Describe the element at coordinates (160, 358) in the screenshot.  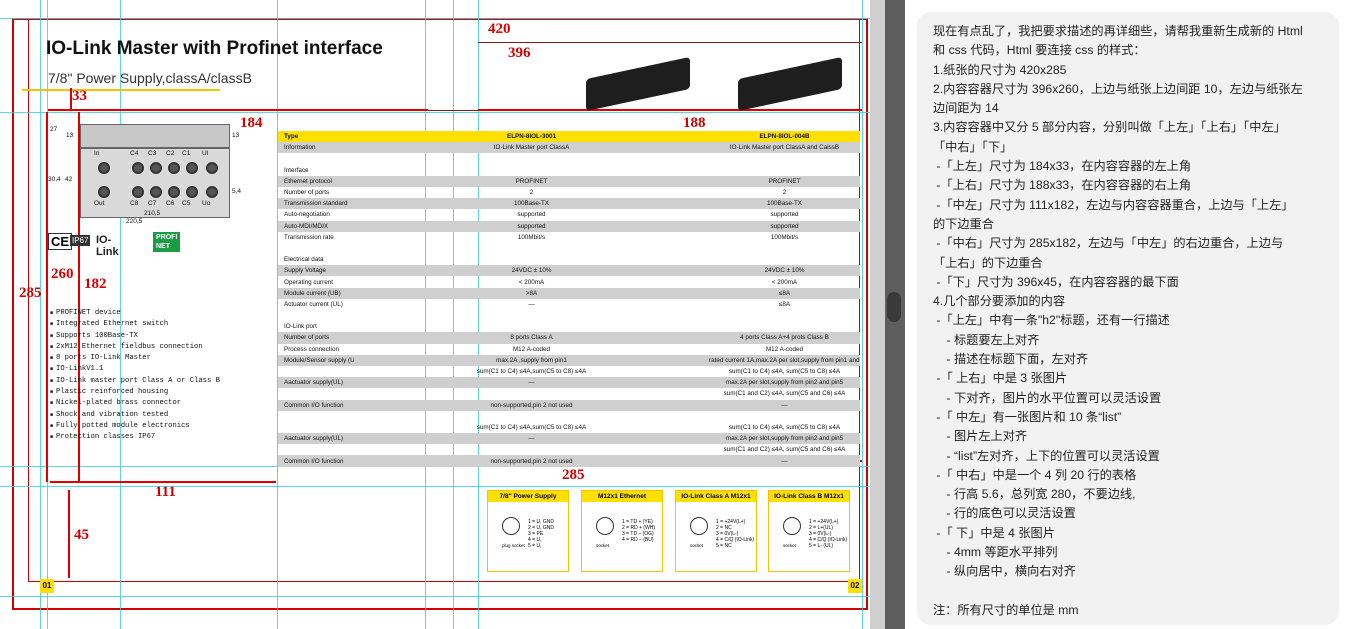
I see `feature-item: 8 ports IO-Link Master` at that location.